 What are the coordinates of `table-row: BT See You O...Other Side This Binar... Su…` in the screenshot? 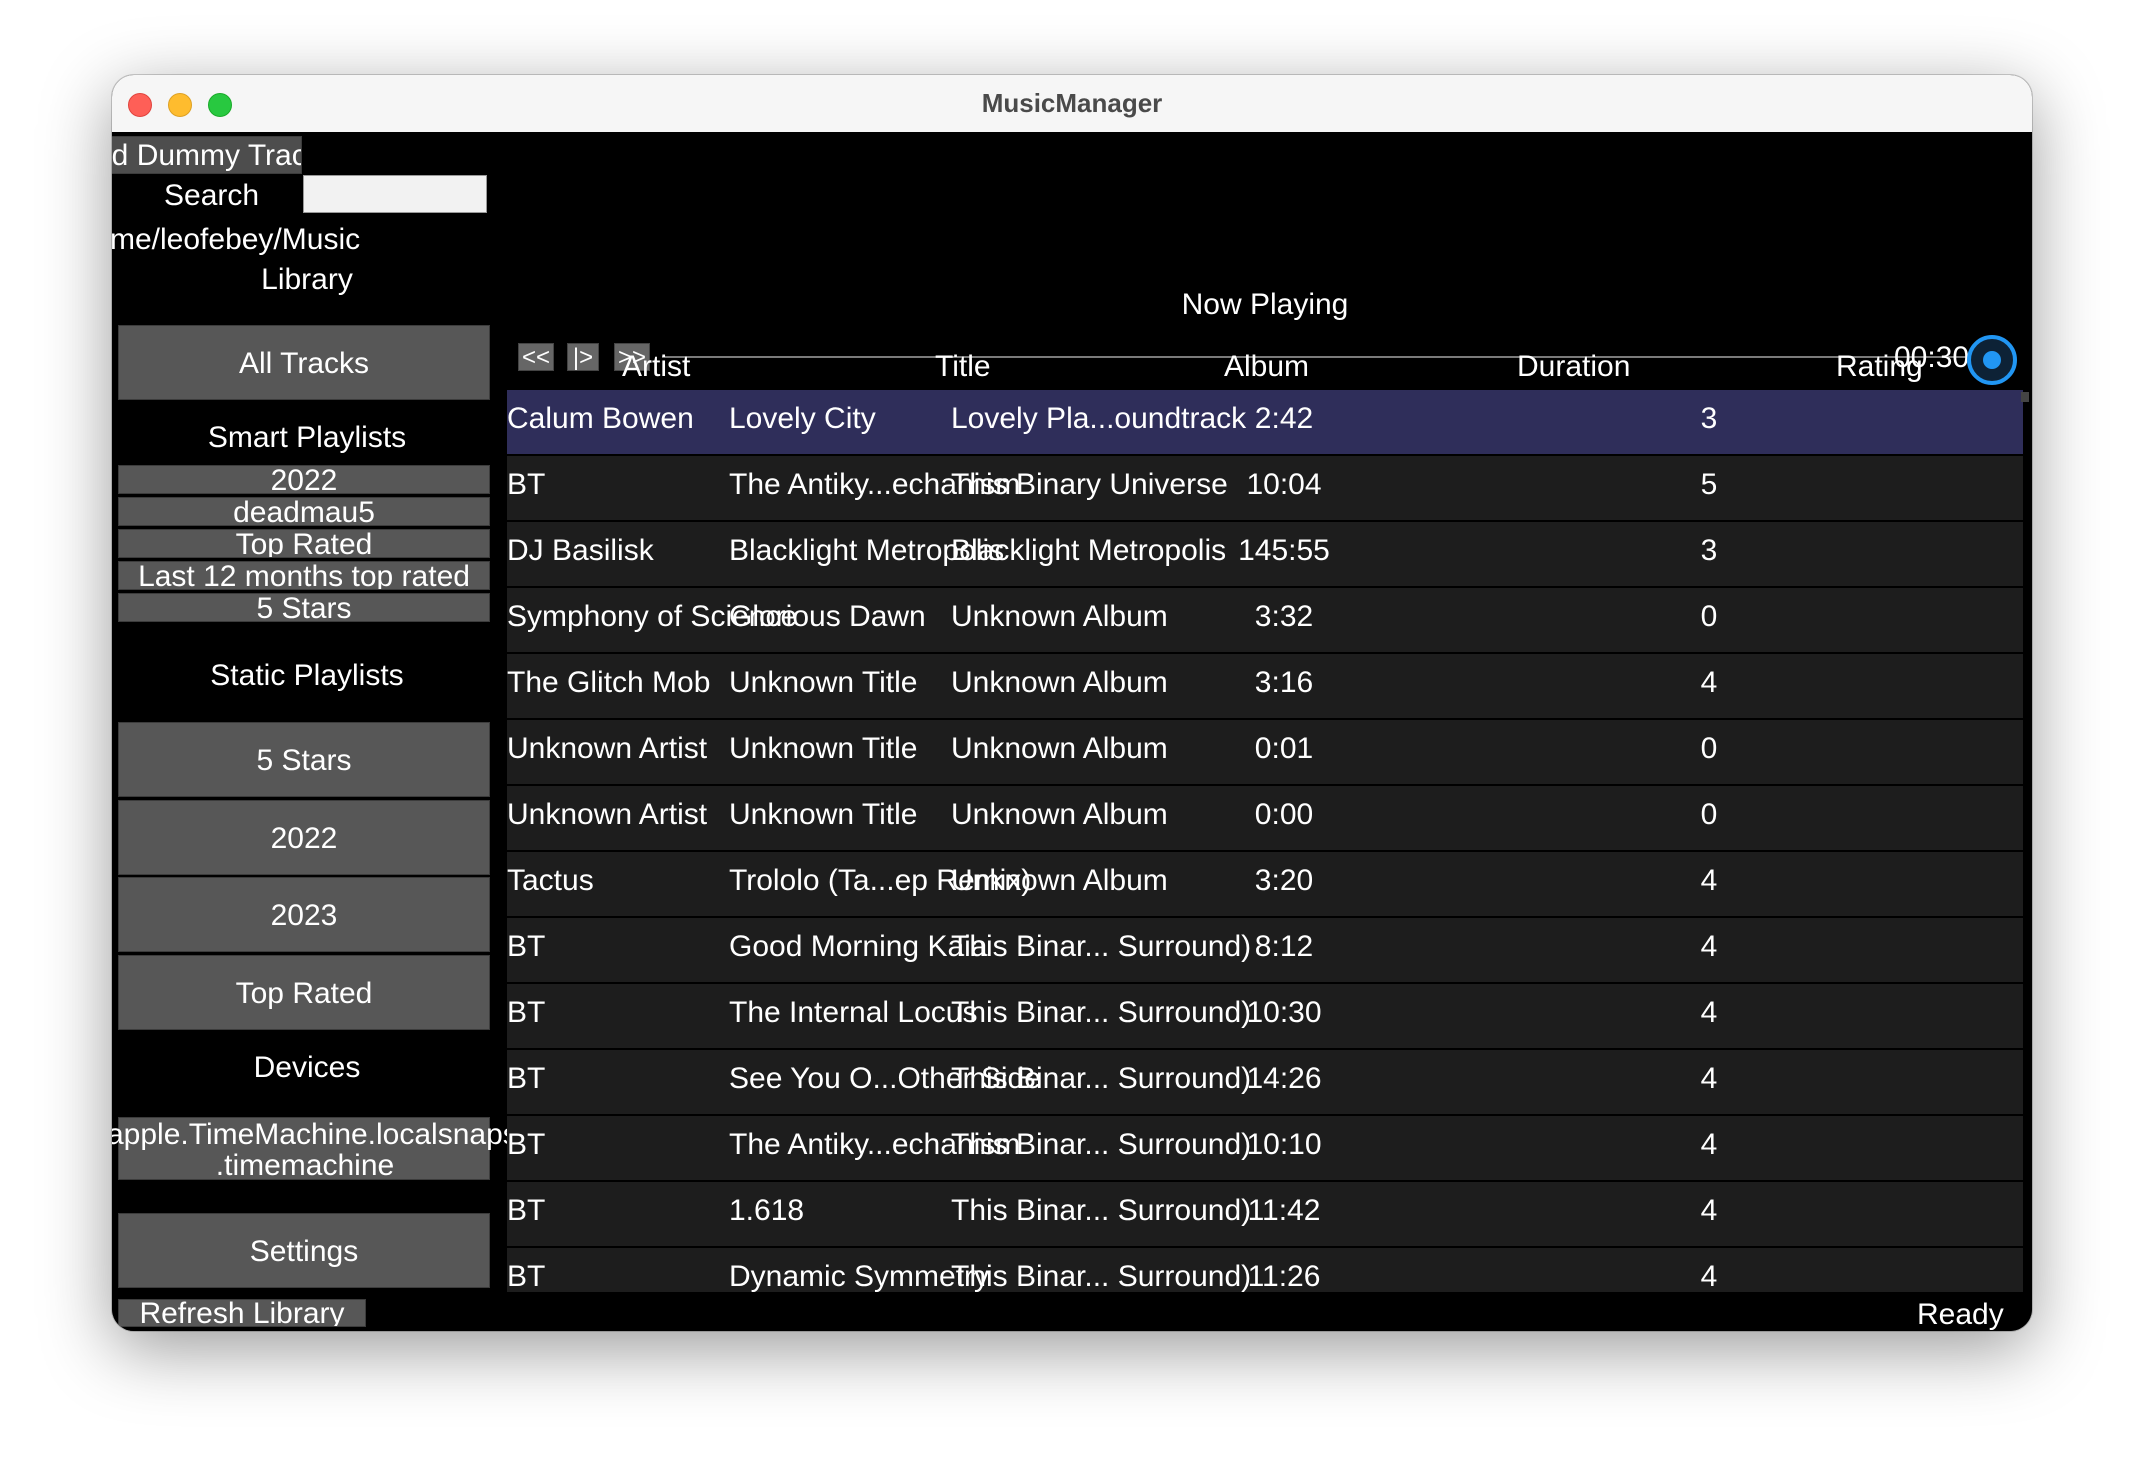 It's located at (1265, 1082).